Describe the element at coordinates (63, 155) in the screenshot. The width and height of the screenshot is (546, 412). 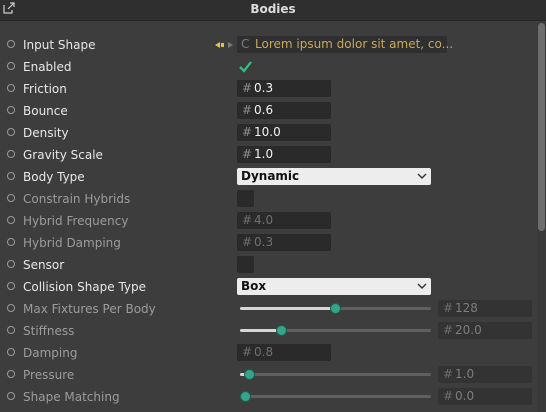
I see `label-gravity-scale: Gravity Scale` at that location.